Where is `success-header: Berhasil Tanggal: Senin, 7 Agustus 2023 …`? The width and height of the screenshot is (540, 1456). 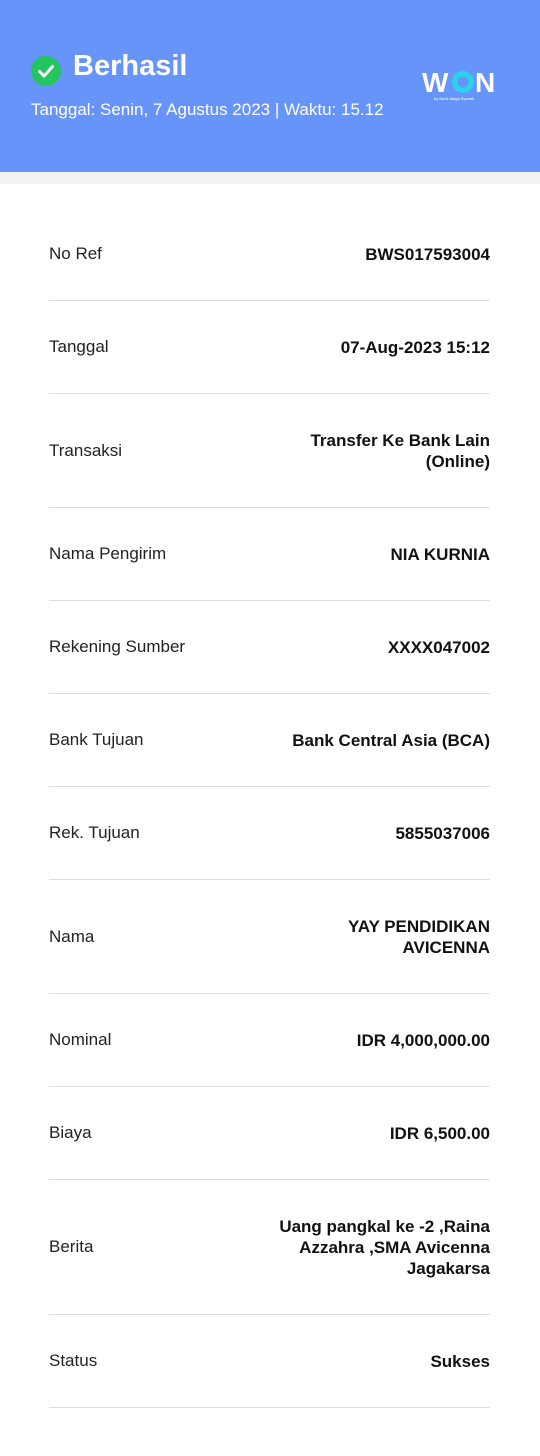
success-header: Berhasil Tanggal: Senin, 7 Agustus 2023 … is located at coordinates (270, 86).